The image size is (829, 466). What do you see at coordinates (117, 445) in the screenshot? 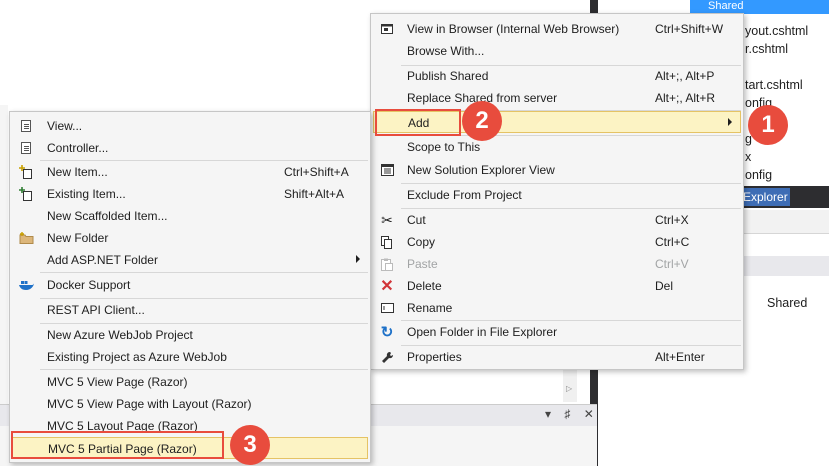
I see `callout-box-partial-page` at bounding box center [117, 445].